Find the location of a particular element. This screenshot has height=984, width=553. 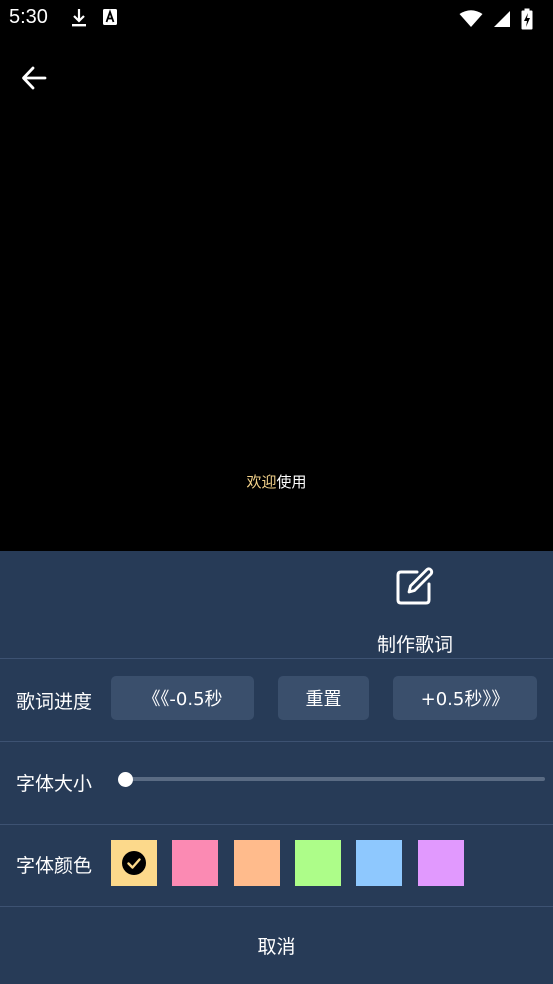

arrow-left-icon is located at coordinates (34, 80).